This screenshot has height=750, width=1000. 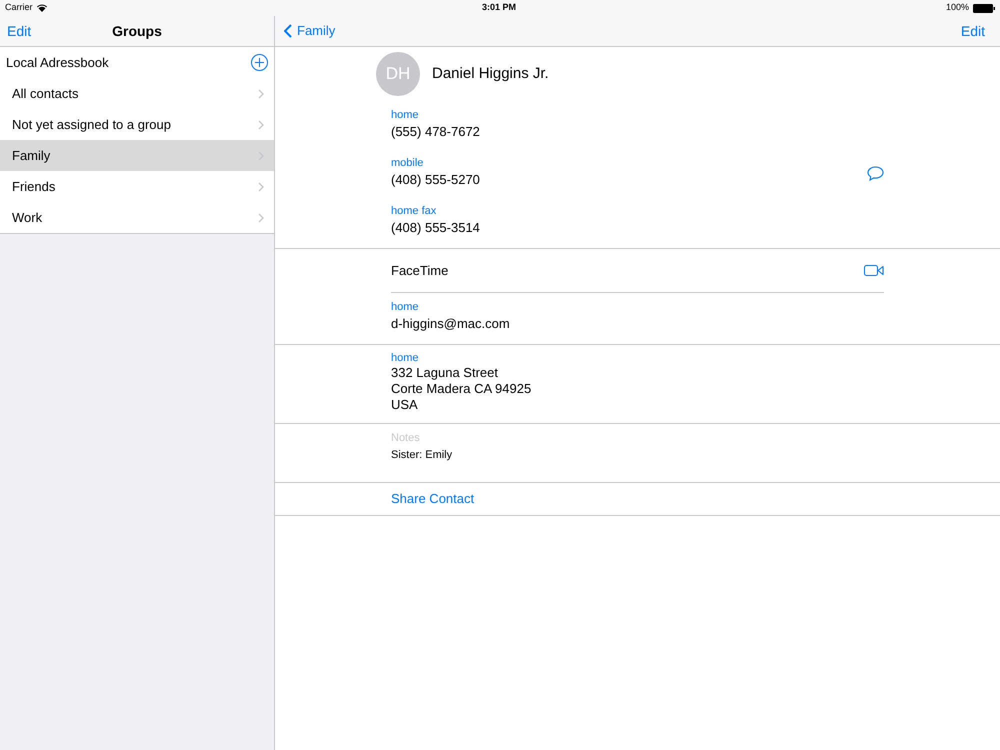 I want to click on phone-number: (408) 555-5270, so click(x=435, y=180).